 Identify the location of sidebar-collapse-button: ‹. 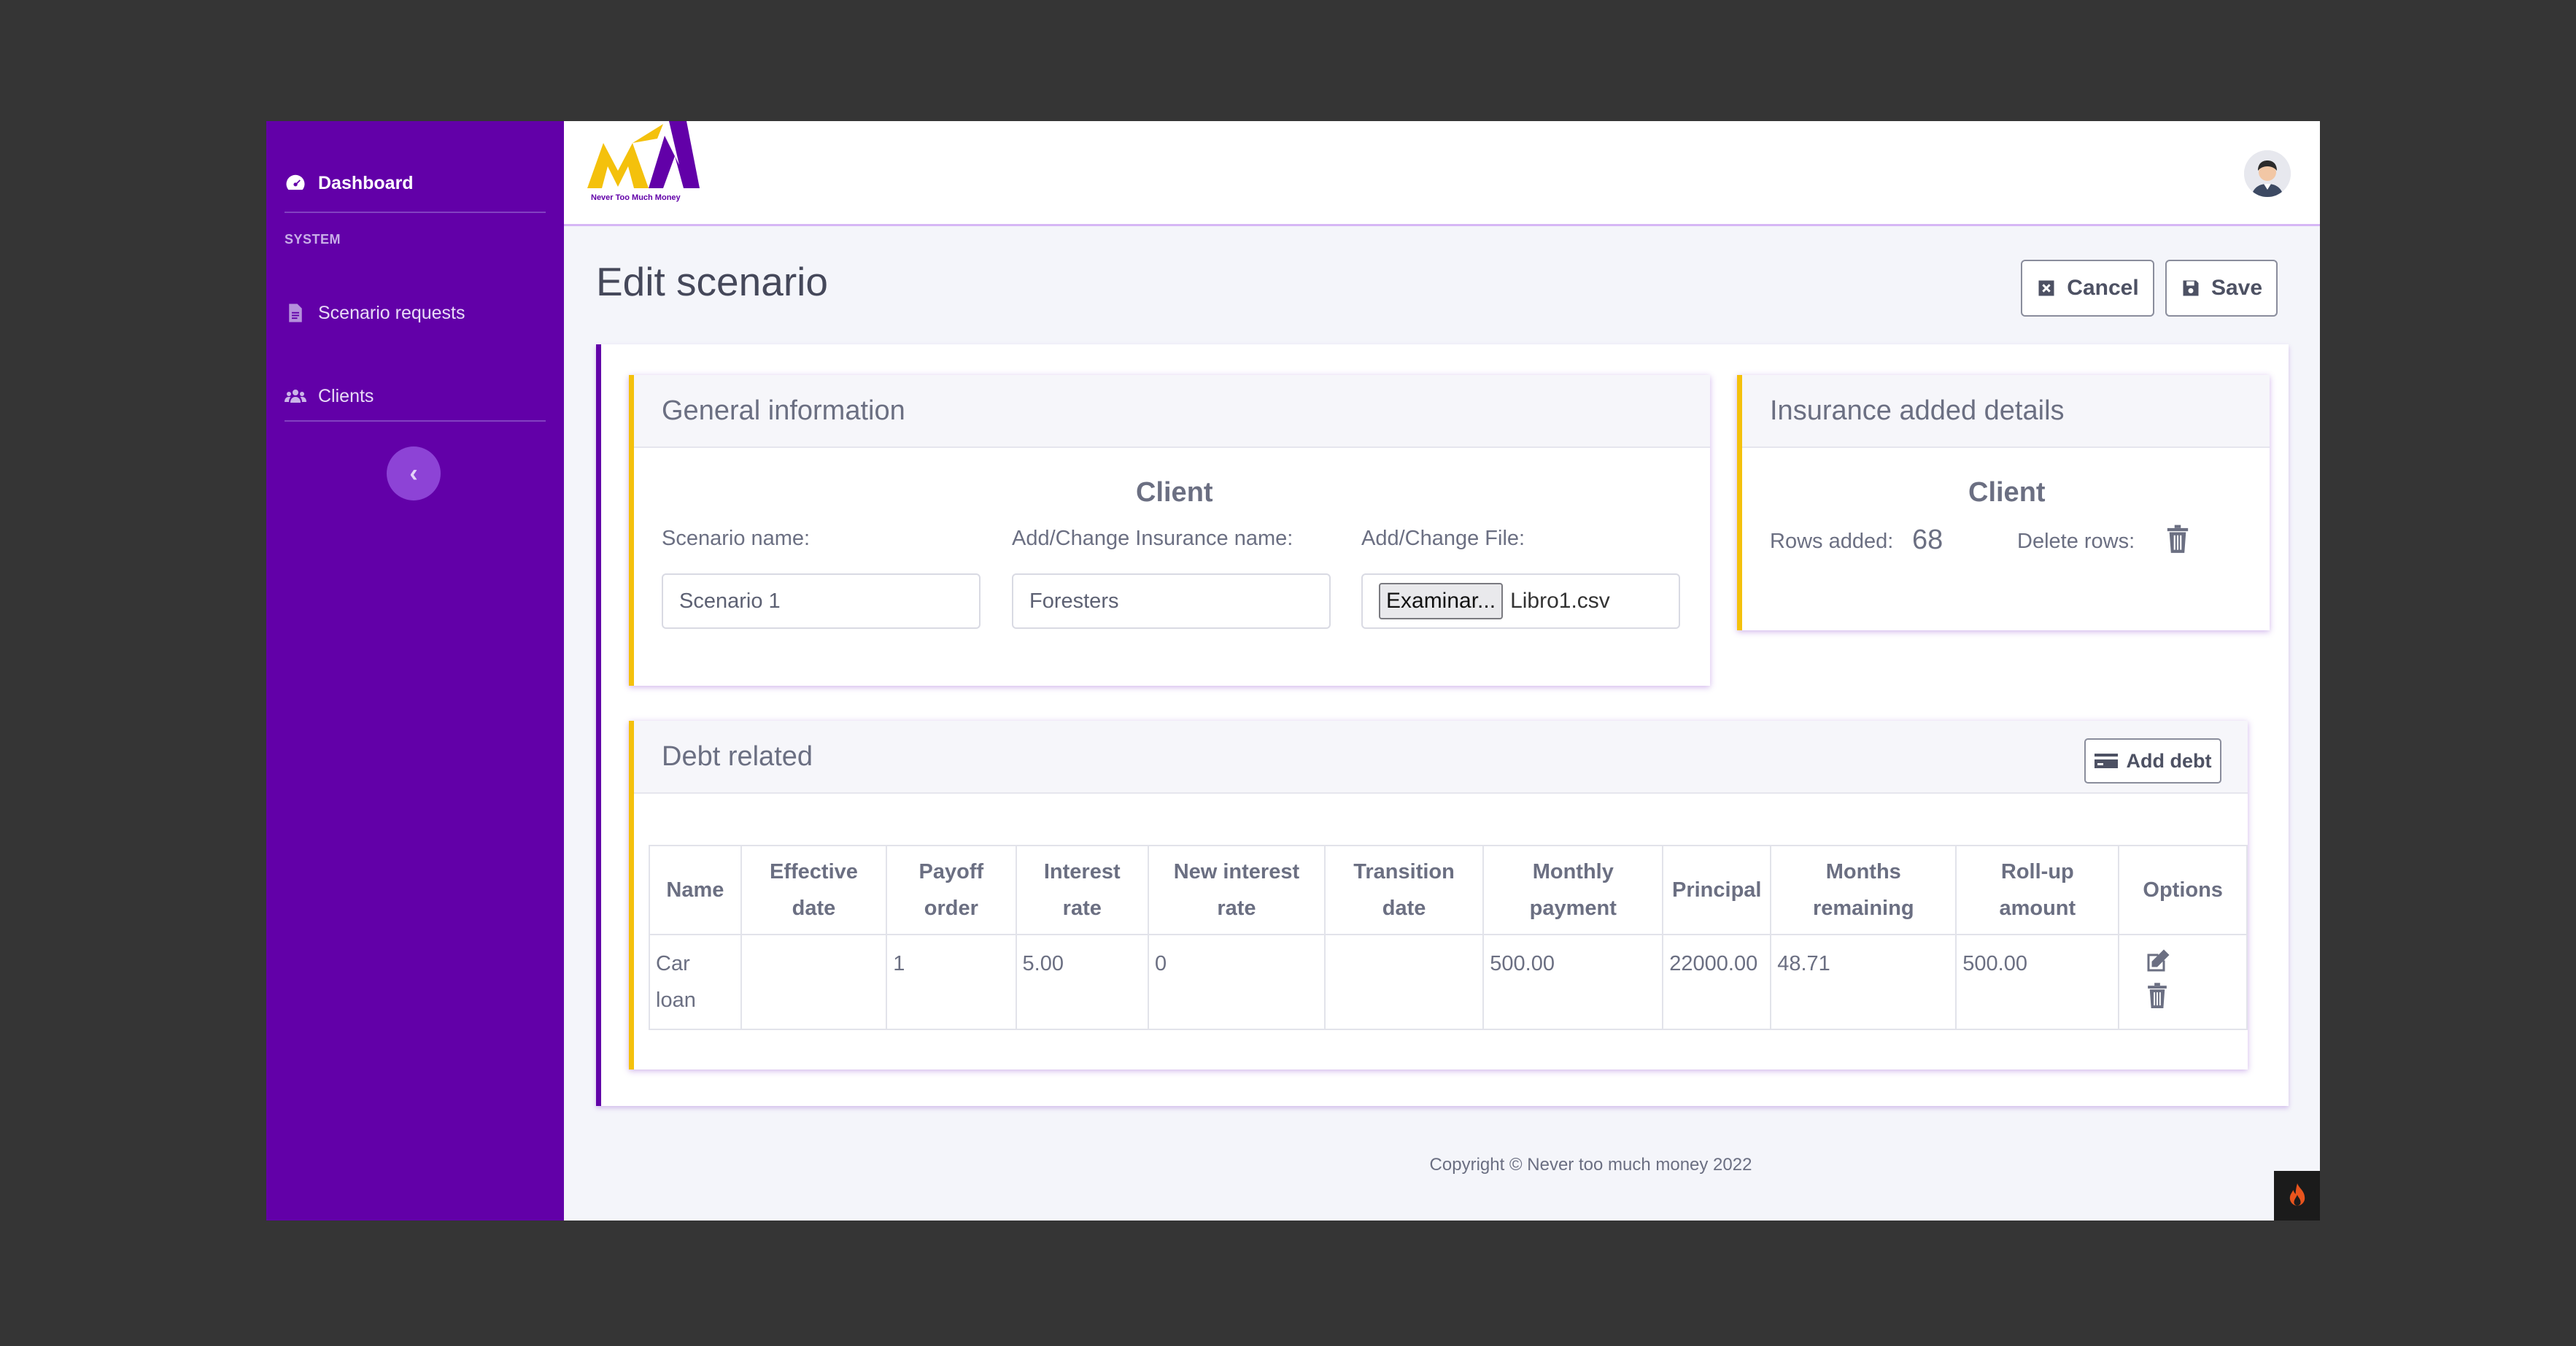
(414, 473).